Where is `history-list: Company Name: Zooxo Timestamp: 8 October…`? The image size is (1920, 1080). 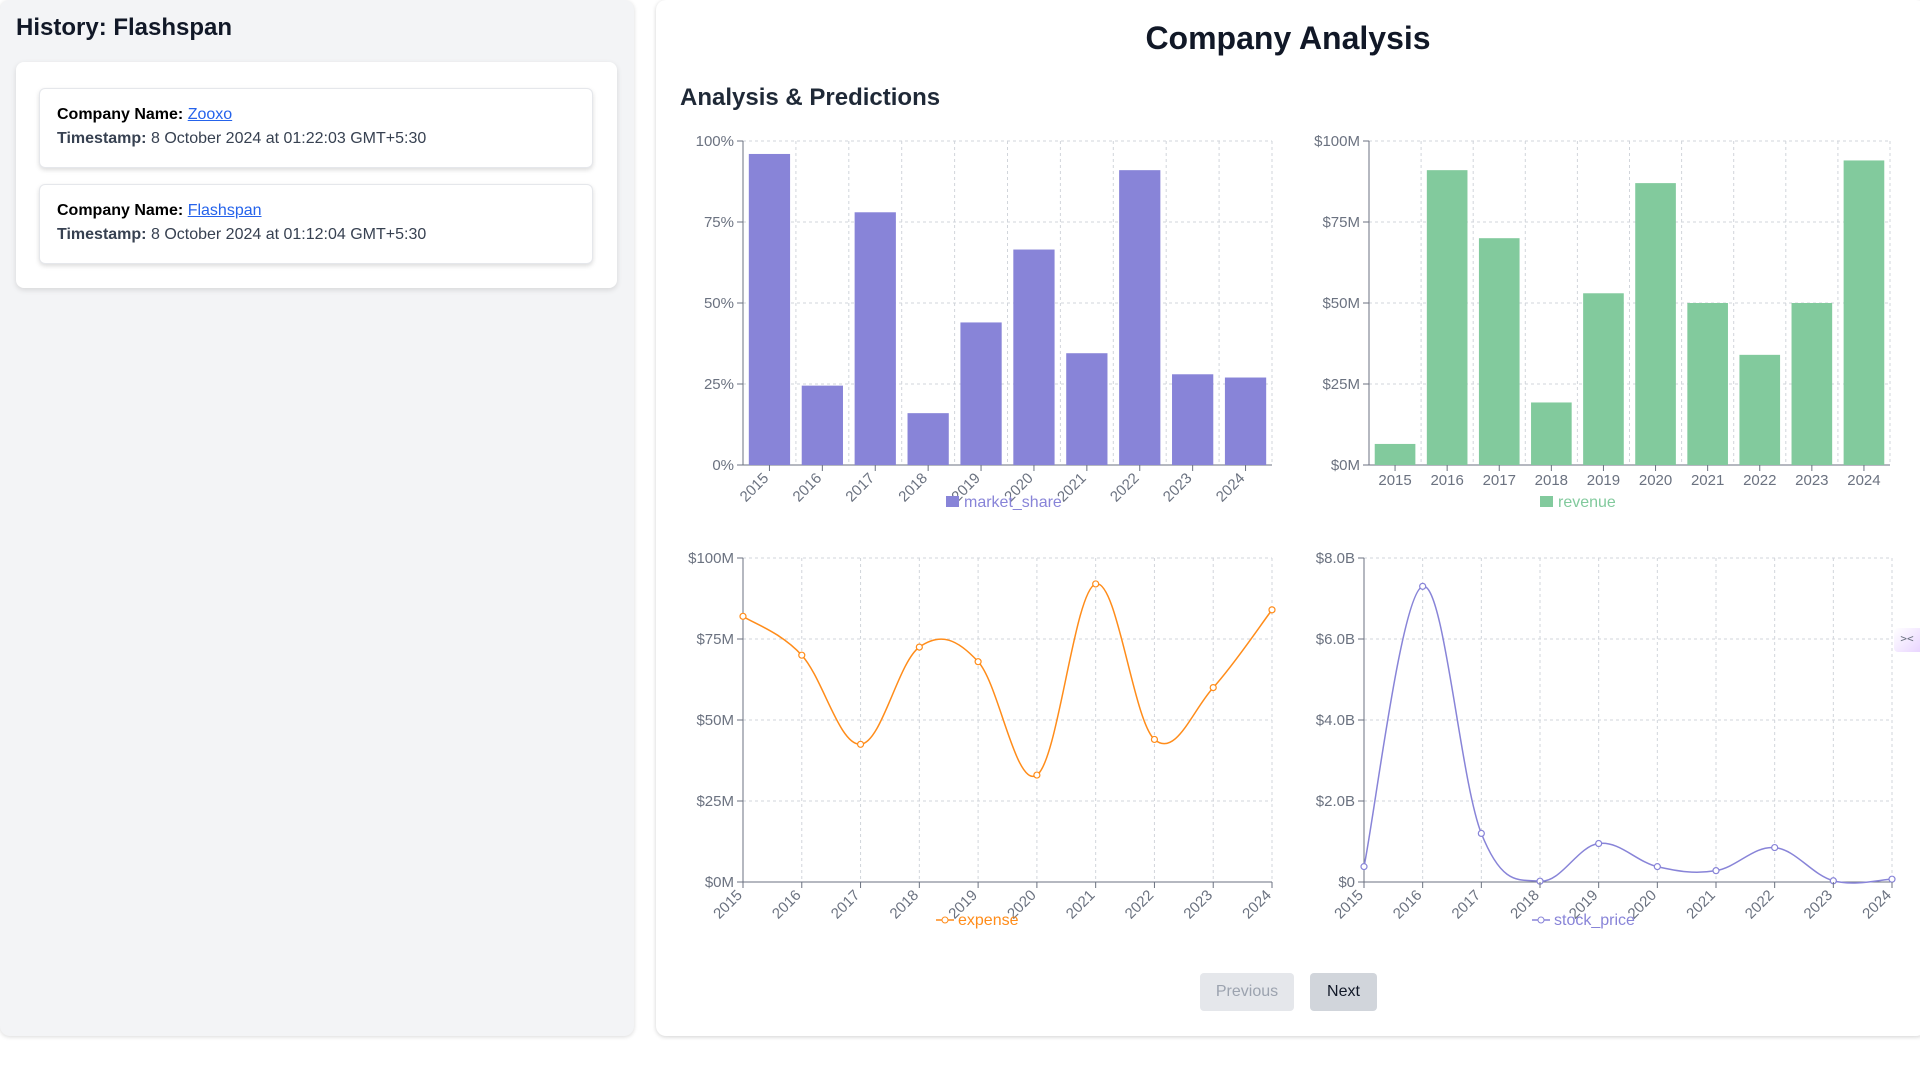
history-list: Company Name: Zooxo Timestamp: 8 October… is located at coordinates (316, 175).